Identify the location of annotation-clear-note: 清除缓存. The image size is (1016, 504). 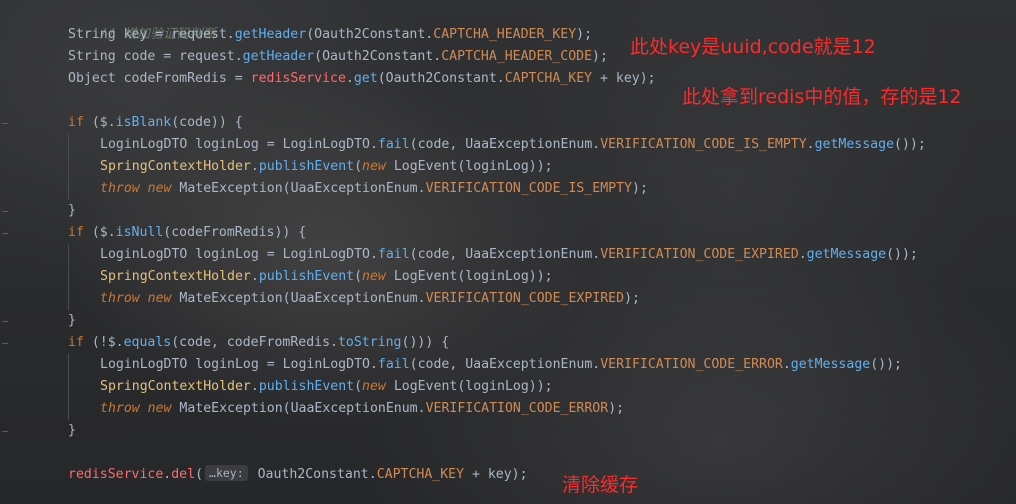
(600, 485).